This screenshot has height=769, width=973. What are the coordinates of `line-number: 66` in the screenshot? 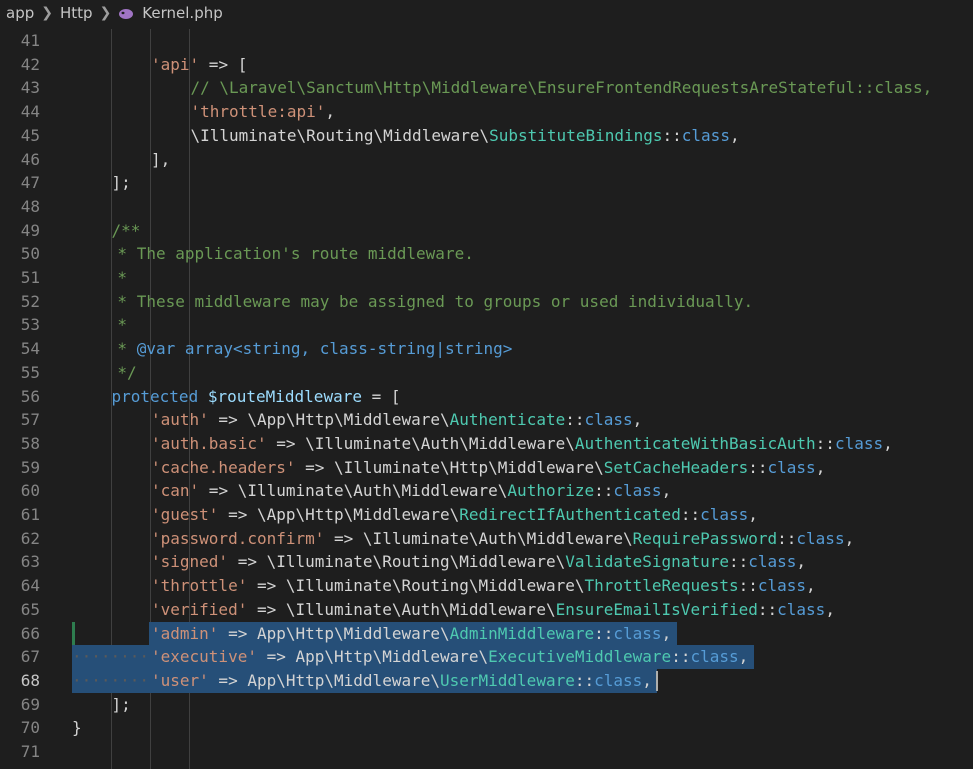 It's located at (30, 633).